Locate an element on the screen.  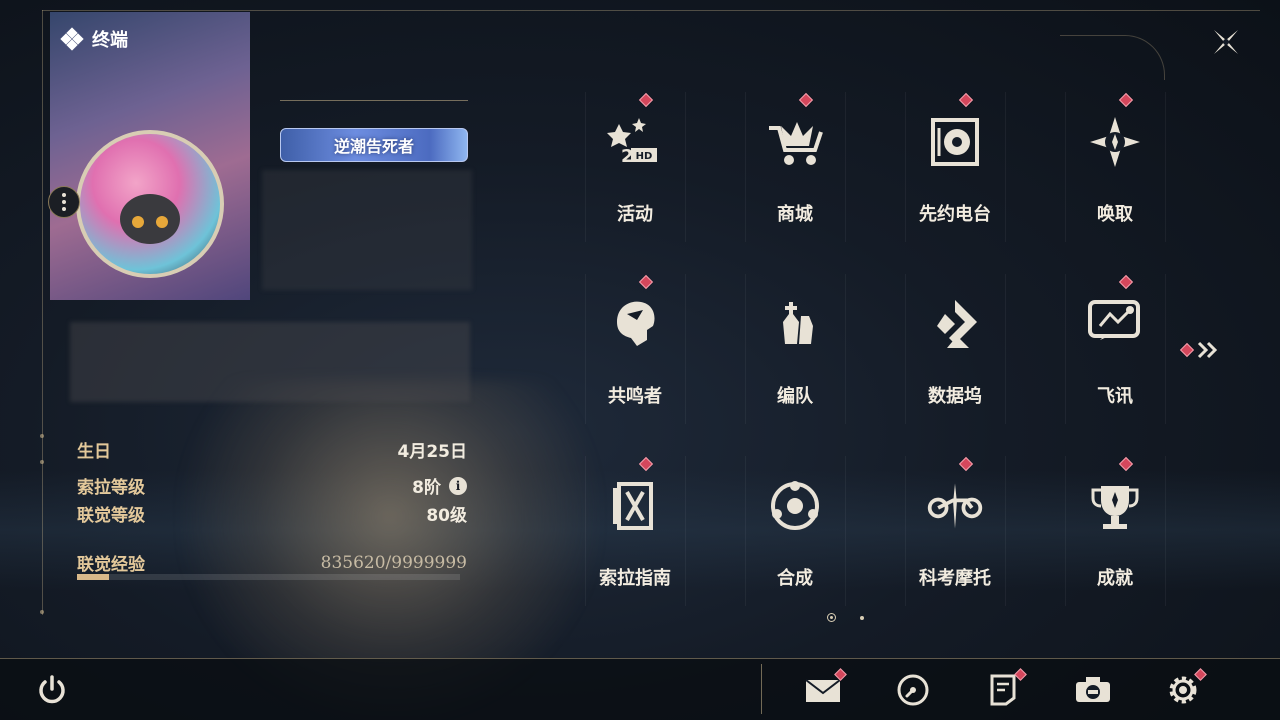
title-divider is located at coordinates (374, 100).